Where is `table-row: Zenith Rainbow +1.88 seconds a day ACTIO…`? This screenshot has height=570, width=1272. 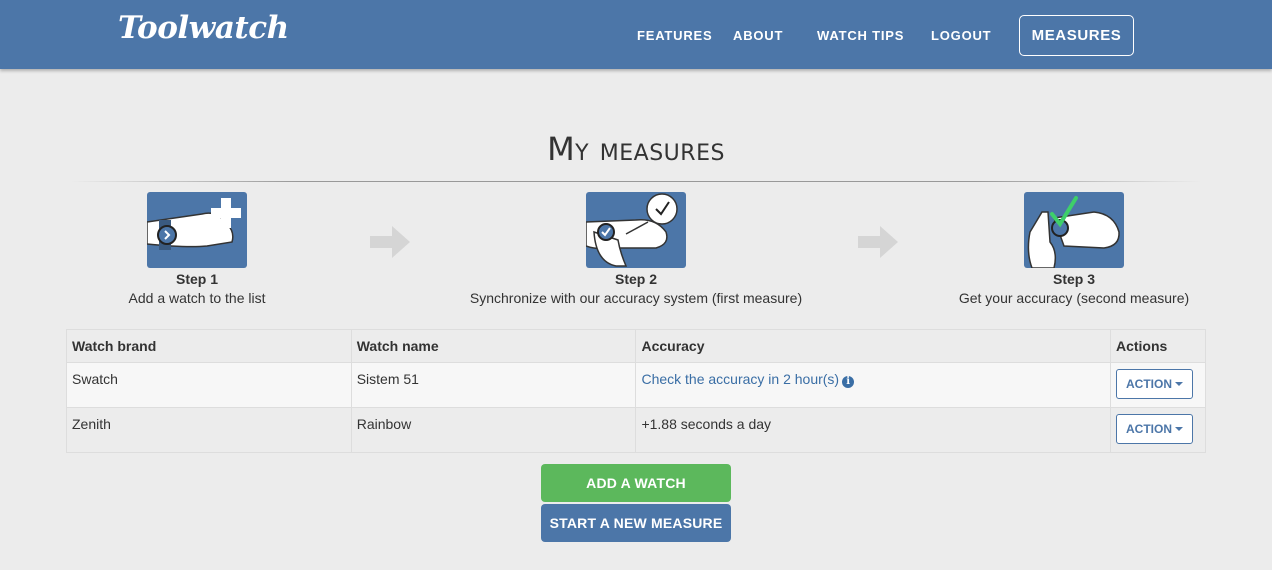
table-row: Zenith Rainbow +1.88 seconds a day ACTIO… is located at coordinates (636, 430).